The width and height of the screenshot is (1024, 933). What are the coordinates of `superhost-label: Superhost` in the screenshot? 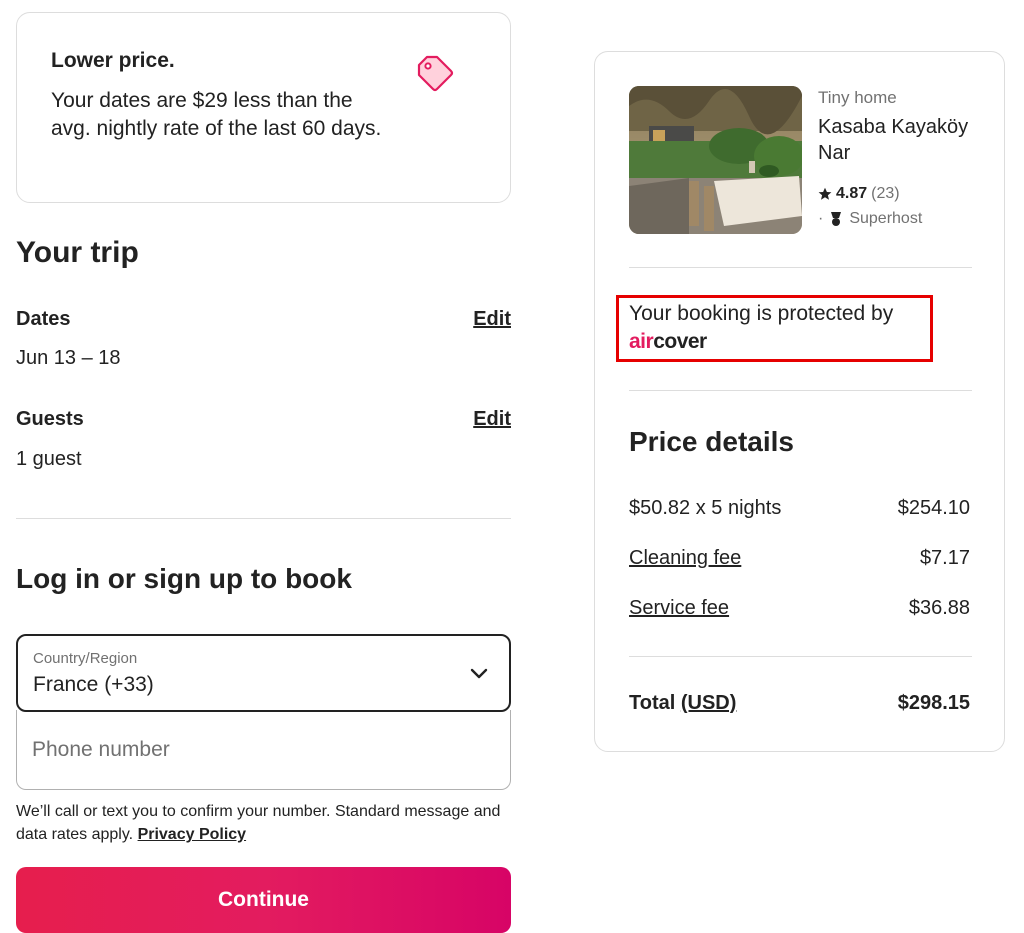 It's located at (886, 218).